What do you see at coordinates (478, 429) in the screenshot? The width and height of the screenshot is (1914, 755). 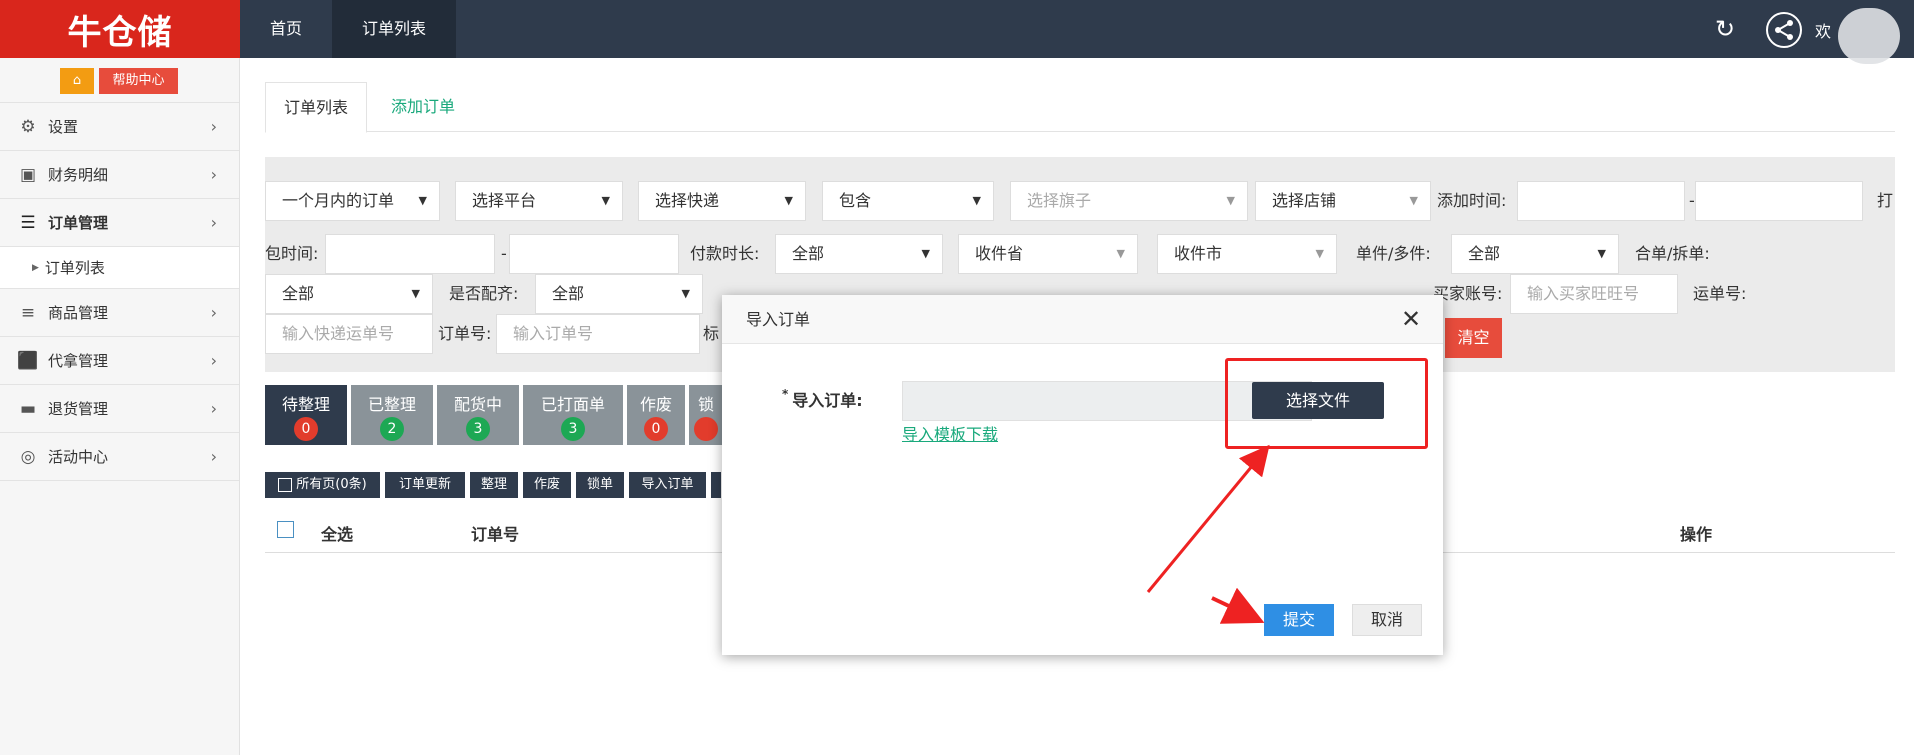 I see `status-count-badge: 3` at bounding box center [478, 429].